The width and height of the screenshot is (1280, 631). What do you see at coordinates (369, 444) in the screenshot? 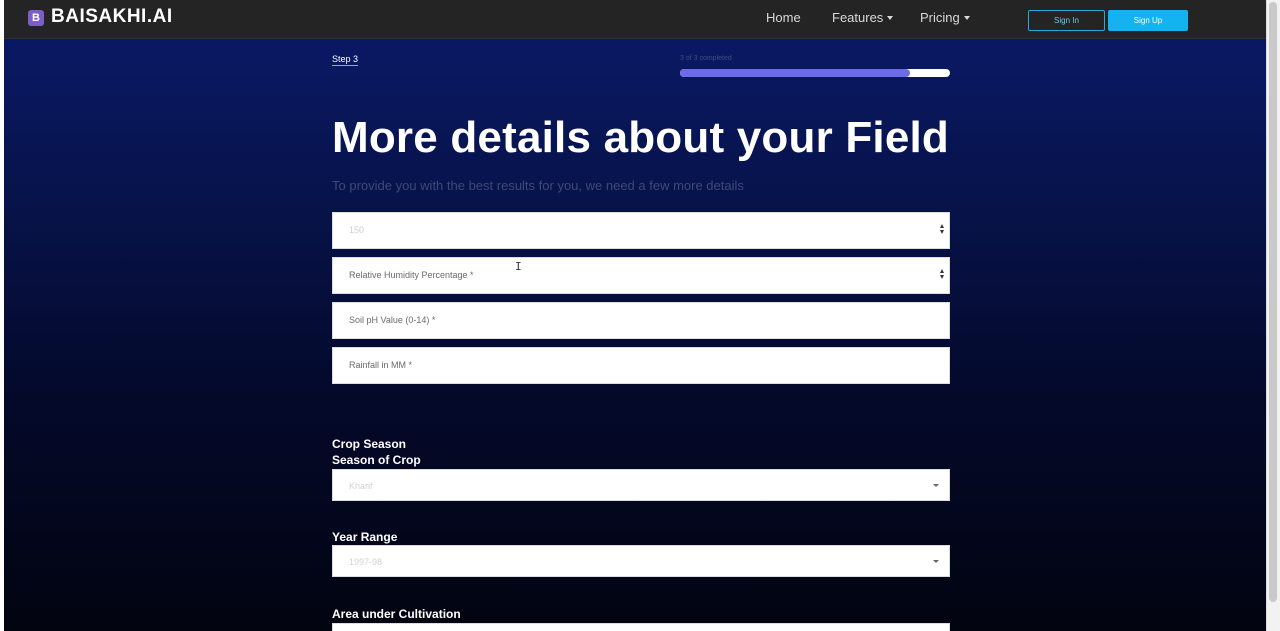
I see `crop-season-heading: Crop Season` at bounding box center [369, 444].